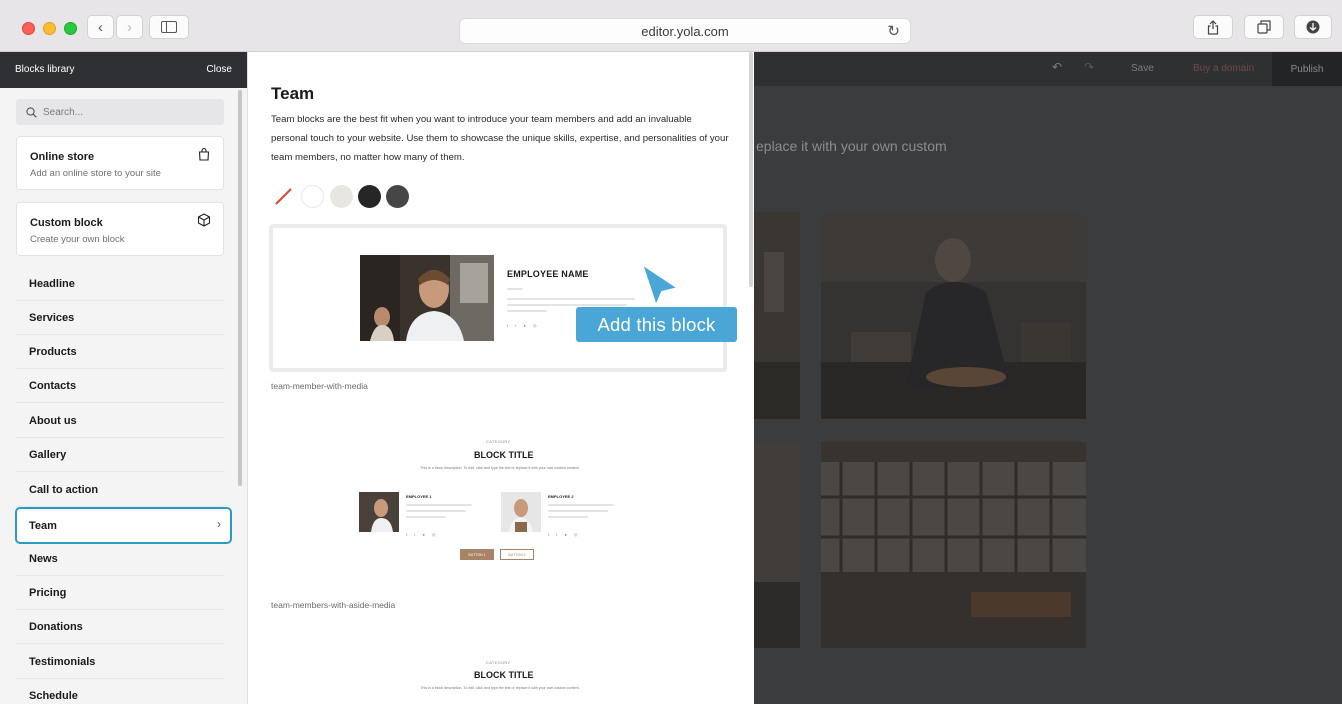 The height and width of the screenshot is (704, 1342). I want to click on download-icon, so click(1313, 27).